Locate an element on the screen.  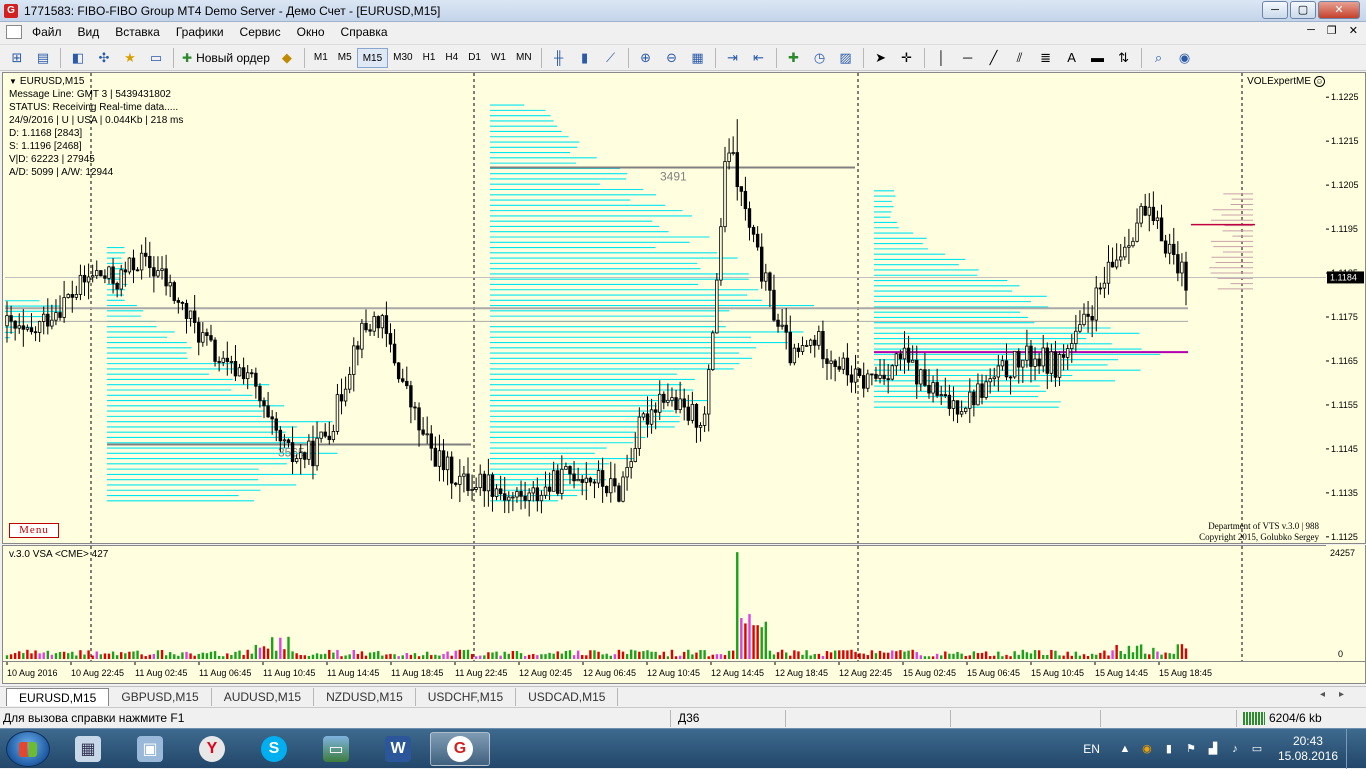
timeframe-m15: M15 is located at coordinates (372, 58).